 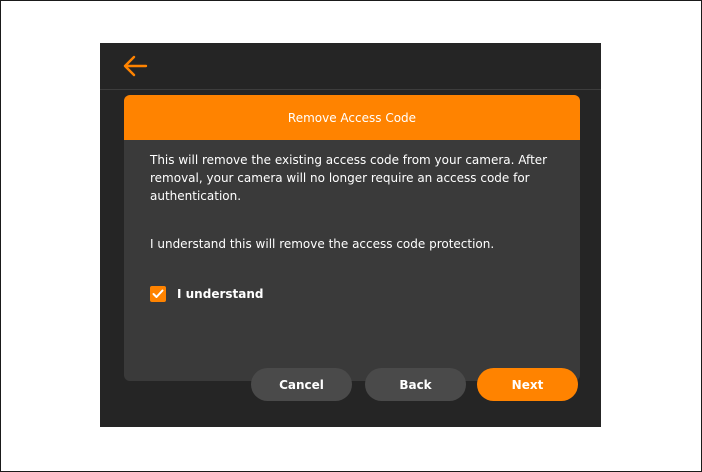 What do you see at coordinates (527, 384) in the screenshot?
I see `next-button: Next` at bounding box center [527, 384].